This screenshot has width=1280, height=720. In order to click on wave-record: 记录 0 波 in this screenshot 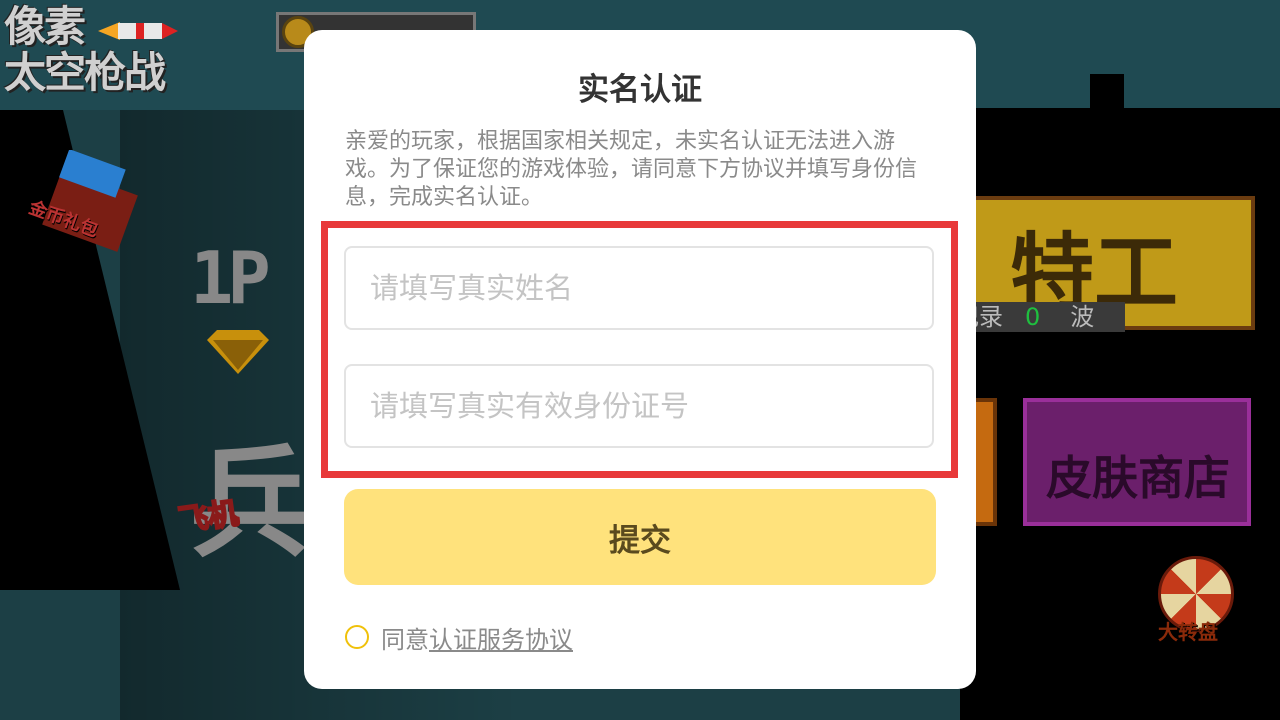, I will do `click(1040, 317)`.